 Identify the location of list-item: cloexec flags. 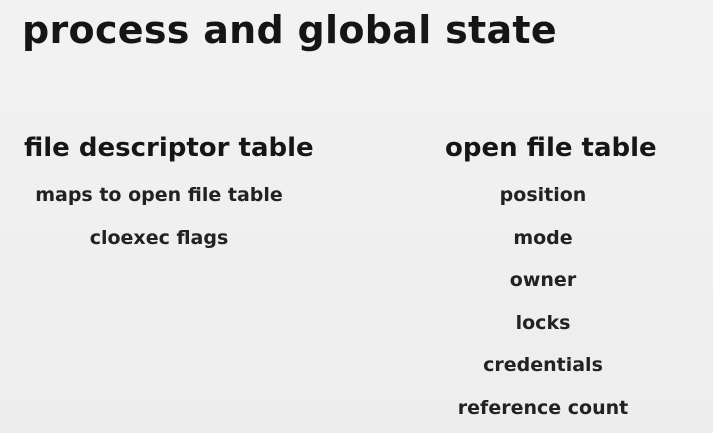
(159, 238).